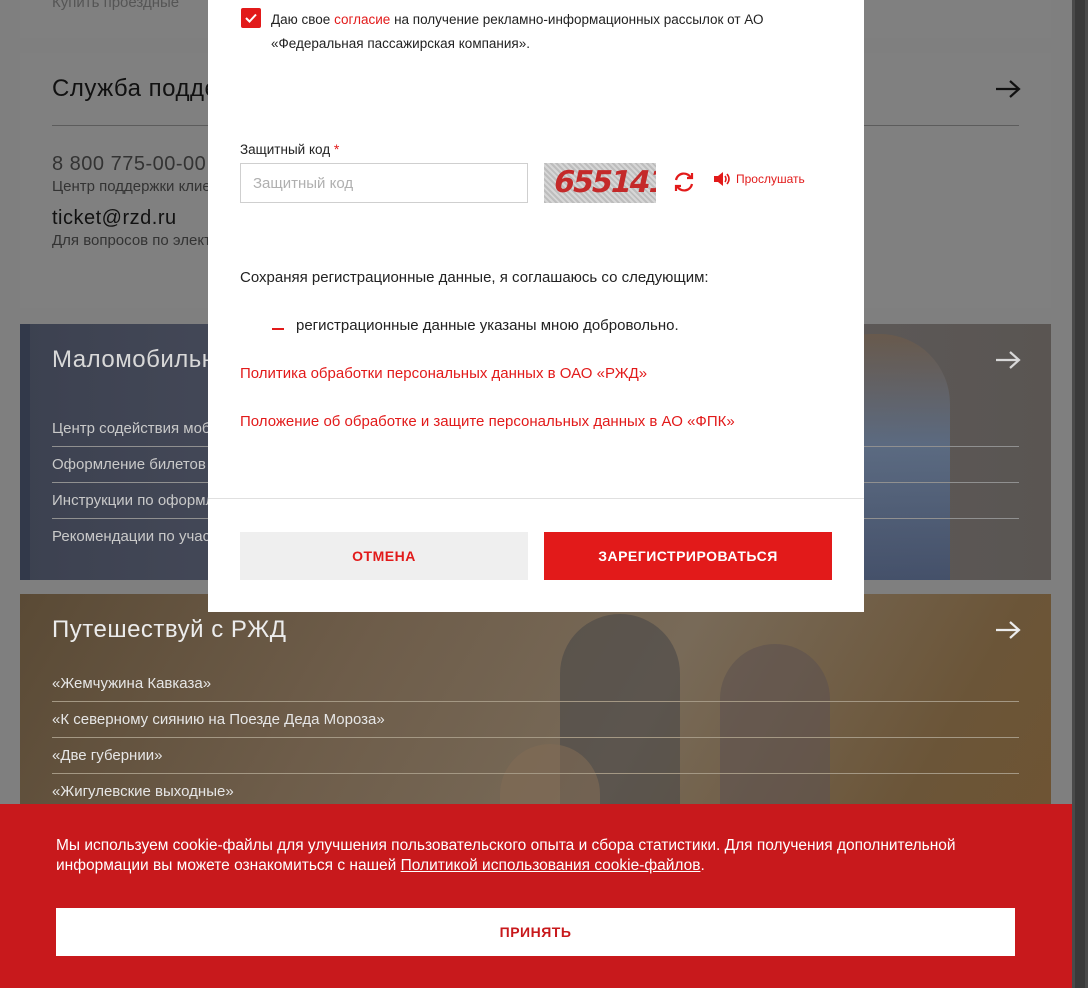  I want to click on list-item: «Жемчужина Кавказа», so click(535, 684).